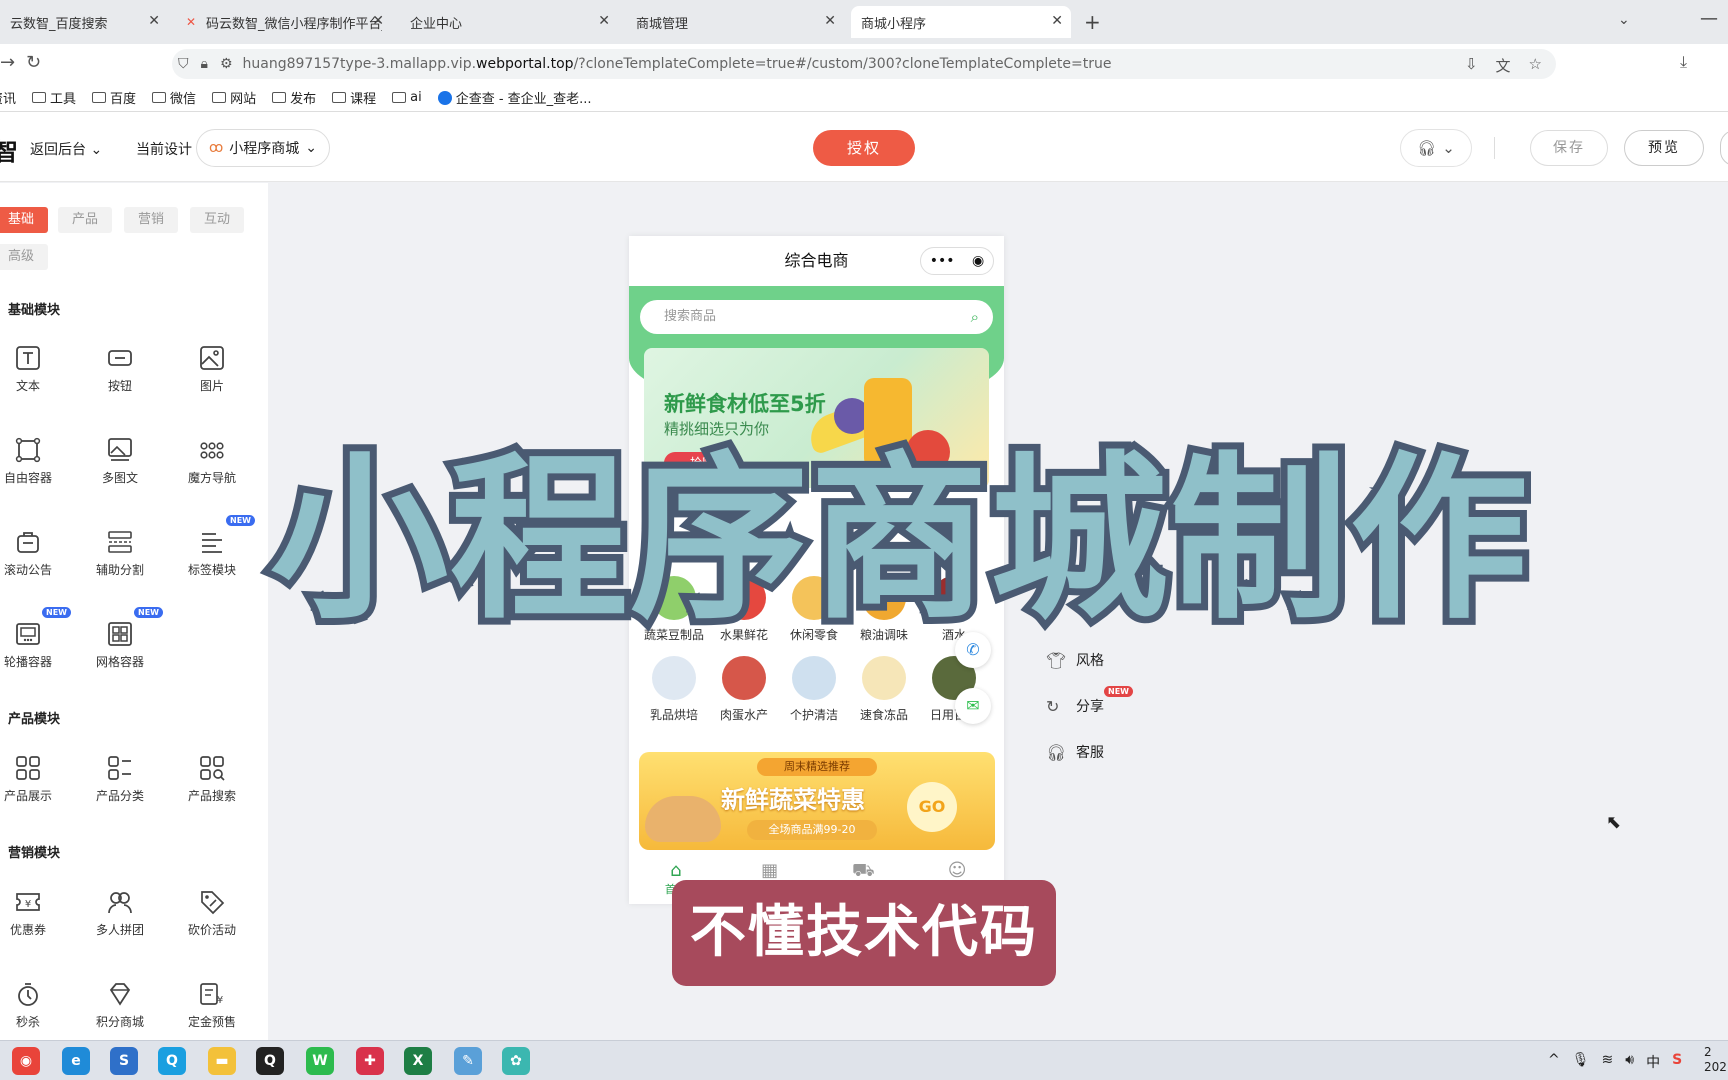 The image size is (1728, 1080). What do you see at coordinates (222, 1061) in the screenshot?
I see `file-explorer-icon: ▬` at bounding box center [222, 1061].